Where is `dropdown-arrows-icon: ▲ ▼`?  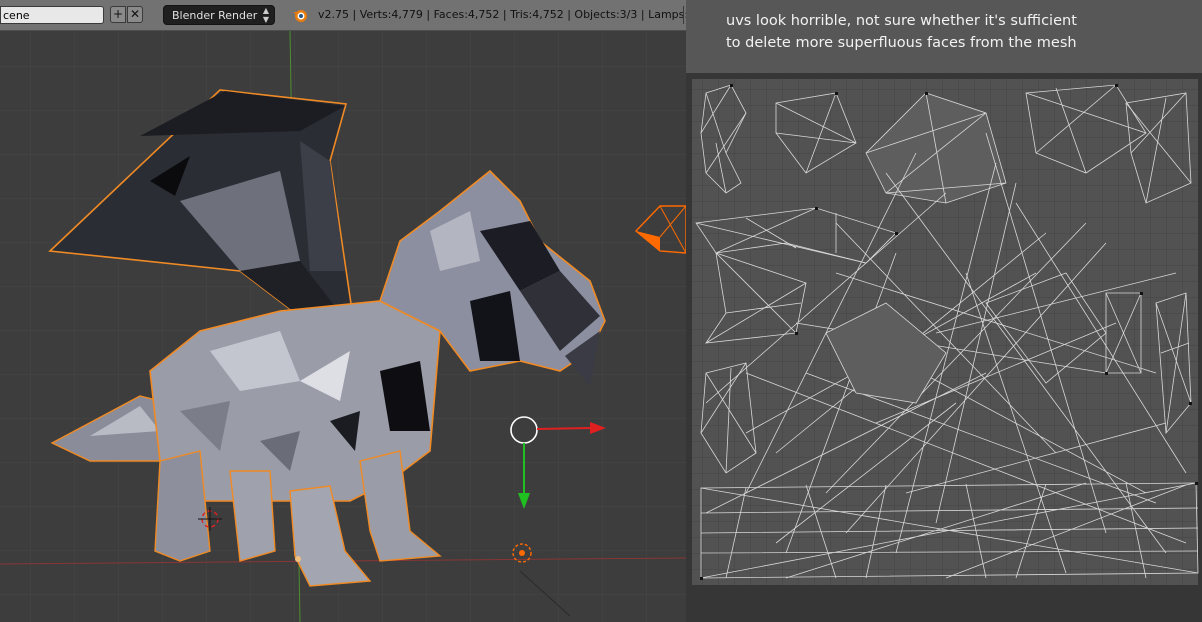 dropdown-arrows-icon: ▲ ▼ is located at coordinates (265, 15).